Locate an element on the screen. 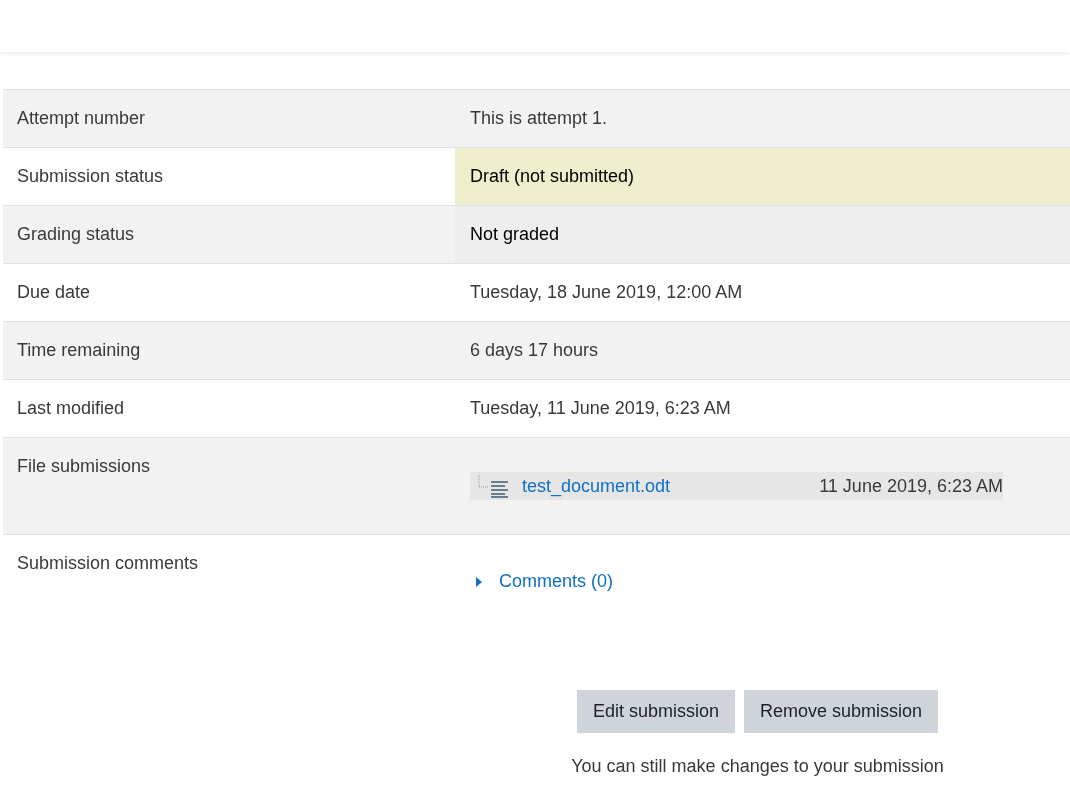 The width and height of the screenshot is (1070, 795). status-value: Draft (not submitted) is located at coordinates (762, 176).